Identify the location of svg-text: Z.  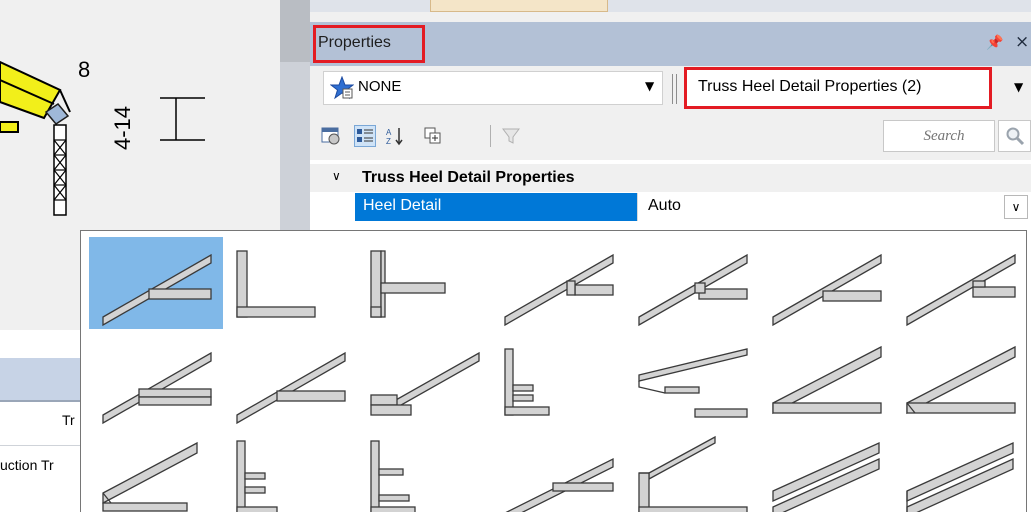
(388, 141).